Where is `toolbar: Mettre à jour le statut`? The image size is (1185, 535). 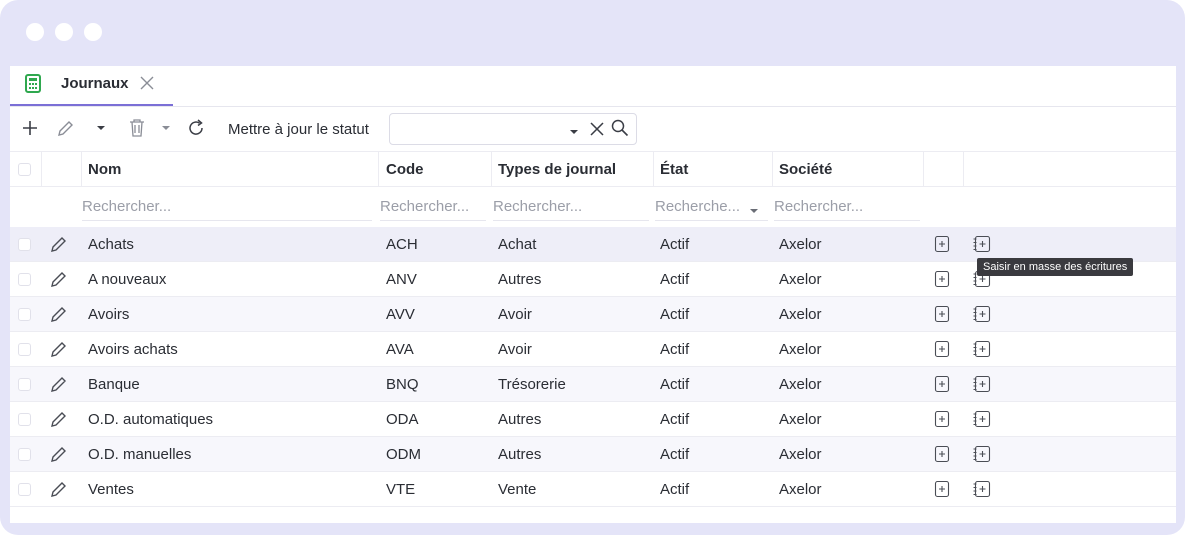 toolbar: Mettre à jour le statut is located at coordinates (593, 129).